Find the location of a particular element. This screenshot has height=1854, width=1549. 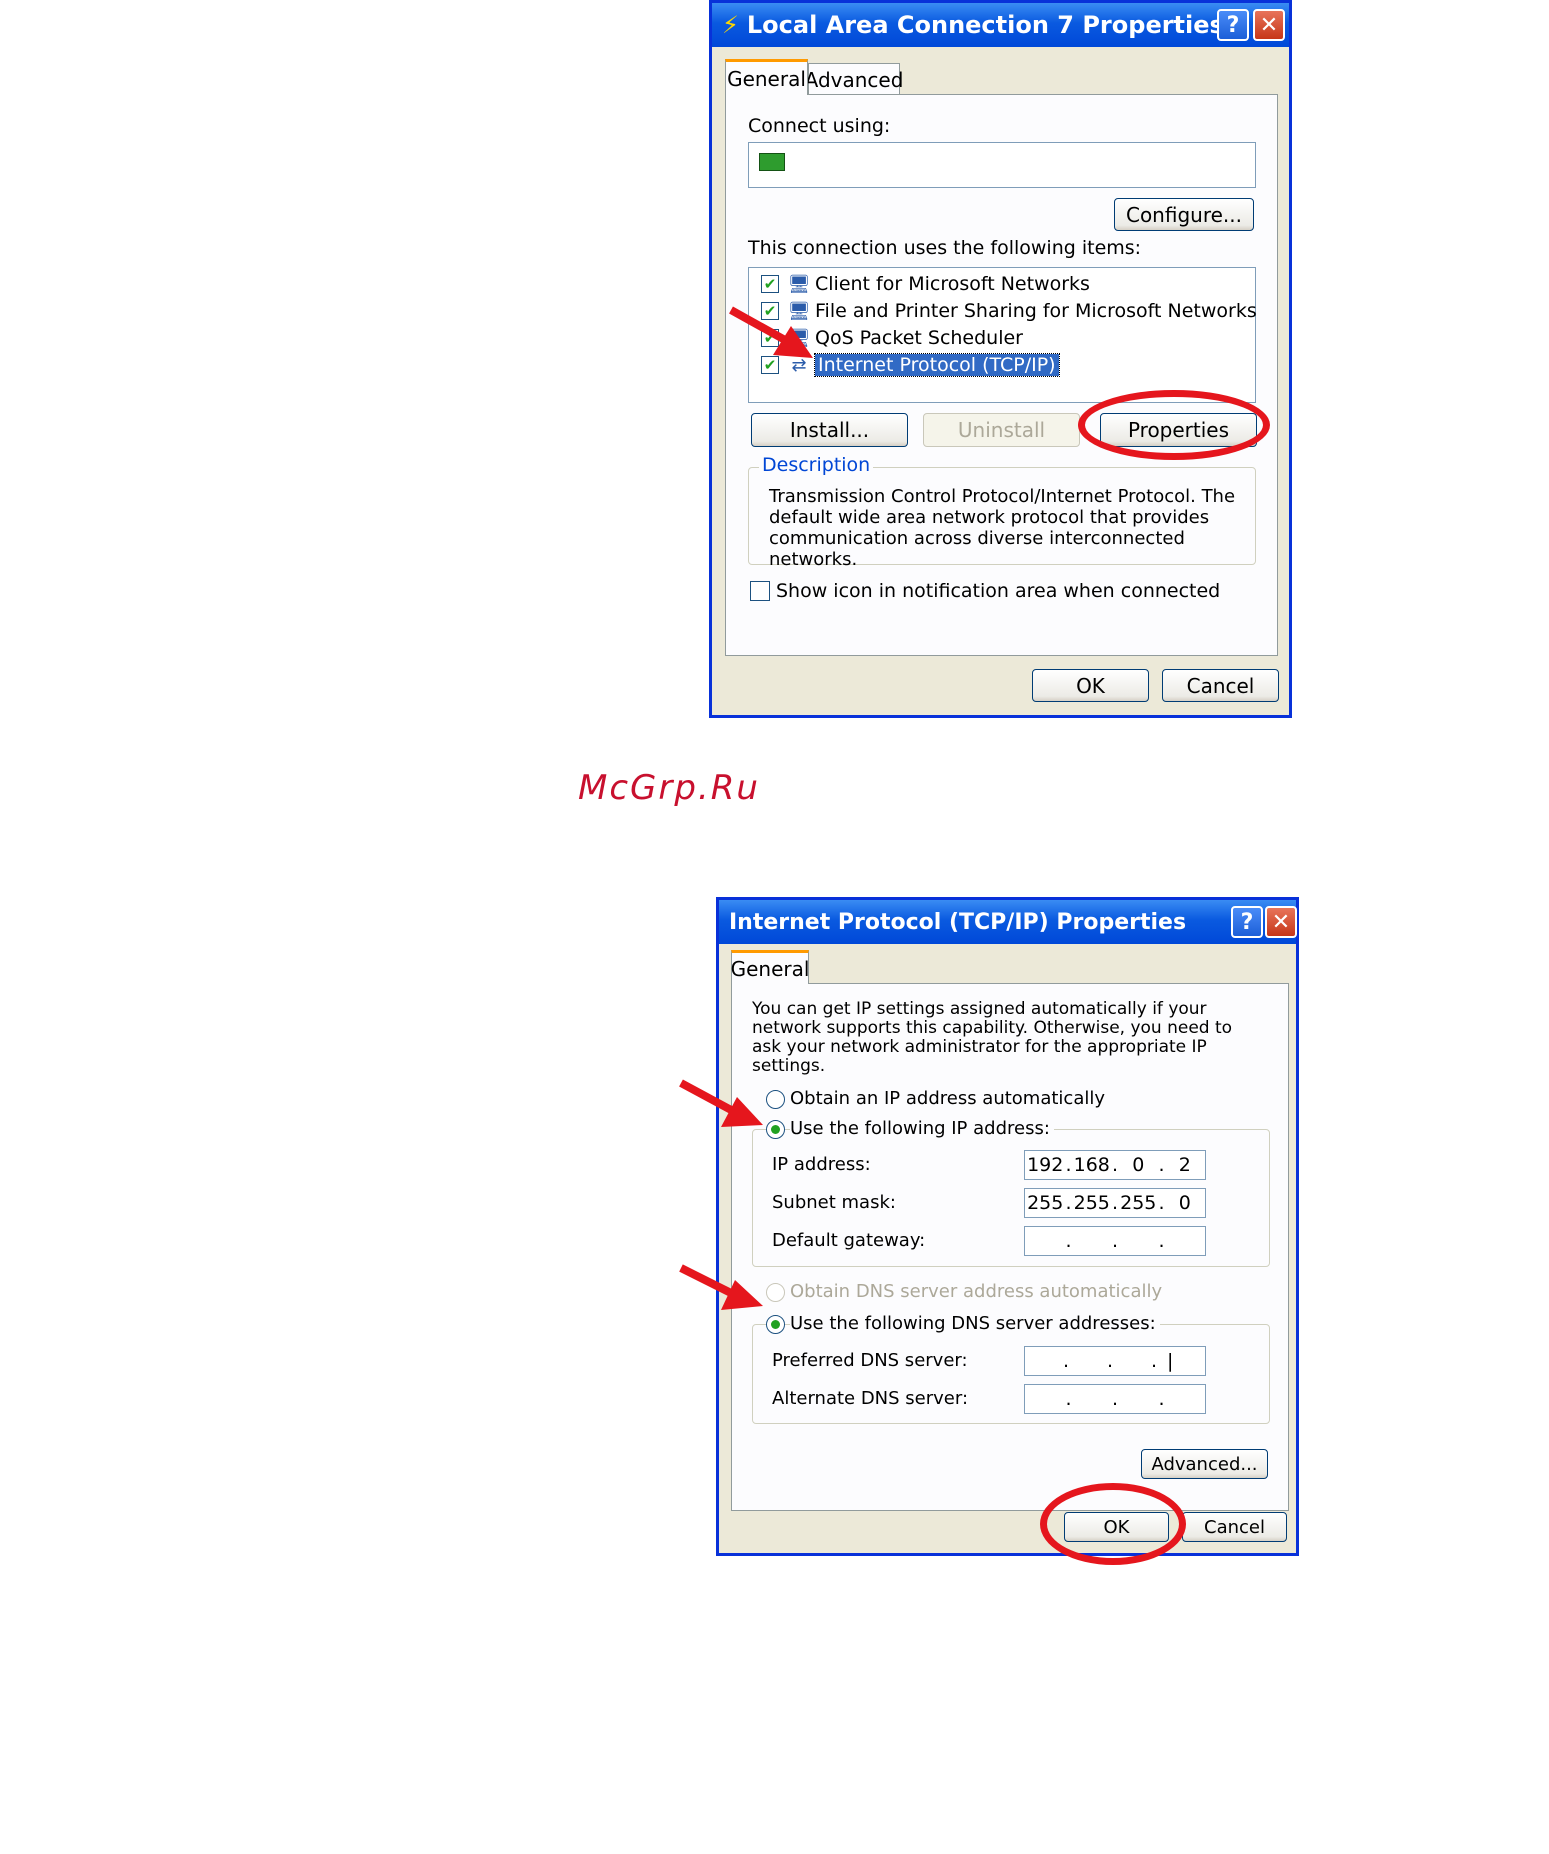

subnet-octet-2: 255 is located at coordinates (1091, 1203).